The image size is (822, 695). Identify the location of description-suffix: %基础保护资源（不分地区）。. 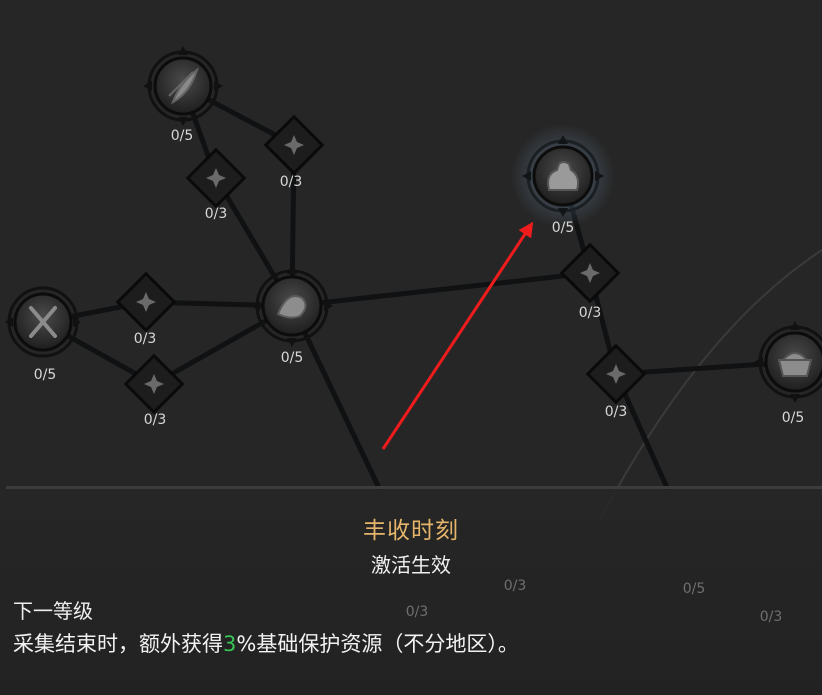
(377, 644).